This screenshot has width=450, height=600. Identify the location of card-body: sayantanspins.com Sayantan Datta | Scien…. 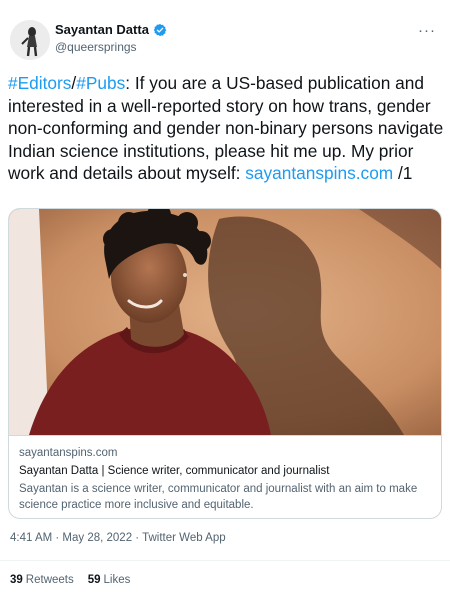
(225, 474).